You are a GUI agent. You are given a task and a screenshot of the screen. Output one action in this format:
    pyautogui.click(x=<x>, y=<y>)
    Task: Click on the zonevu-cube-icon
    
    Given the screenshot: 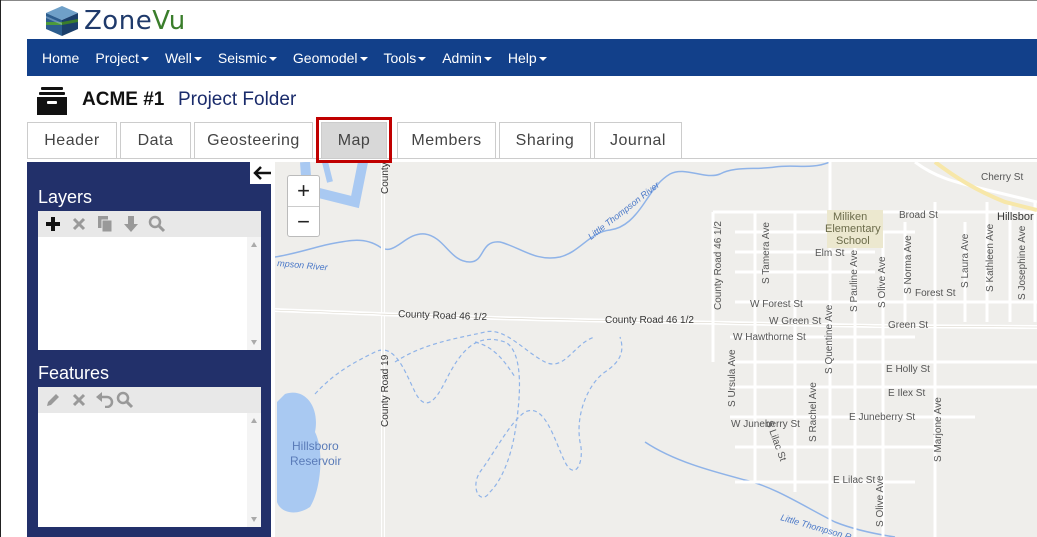 What is the action you would take?
    pyautogui.click(x=62, y=21)
    